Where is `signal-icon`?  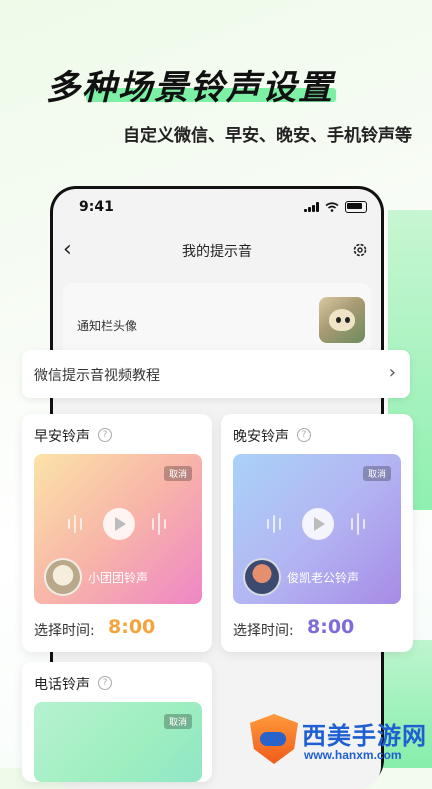 signal-icon is located at coordinates (311, 207).